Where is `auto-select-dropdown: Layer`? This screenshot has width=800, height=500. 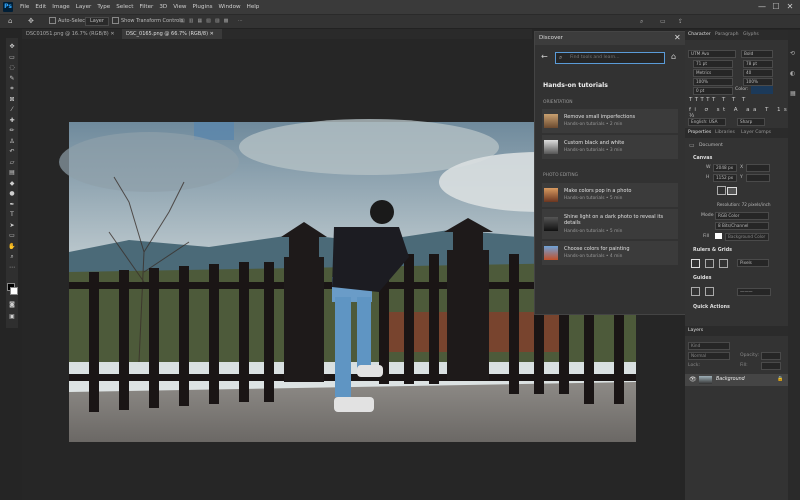
auto-select-dropdown: Layer is located at coordinates (97, 21).